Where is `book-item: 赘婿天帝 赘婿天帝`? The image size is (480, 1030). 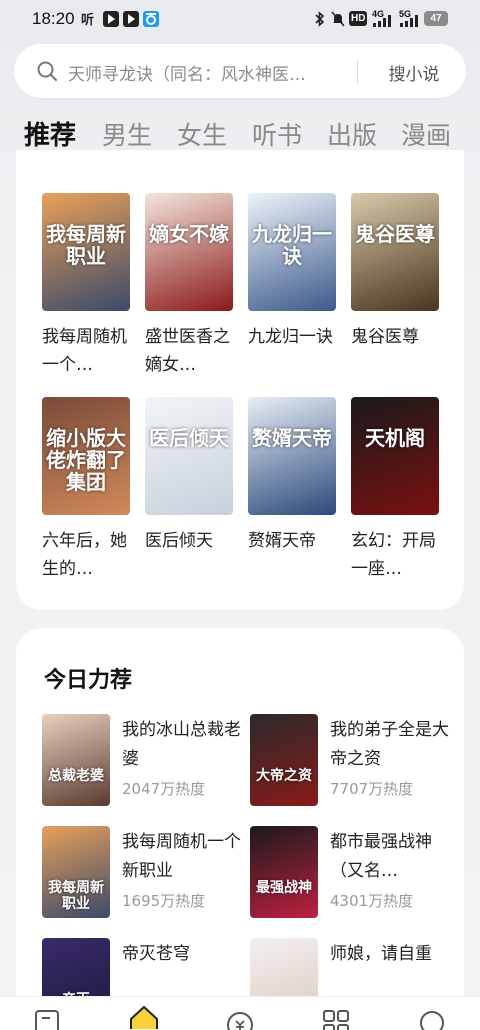 book-item: 赘婿天帝 赘婿天帝 is located at coordinates (292, 490).